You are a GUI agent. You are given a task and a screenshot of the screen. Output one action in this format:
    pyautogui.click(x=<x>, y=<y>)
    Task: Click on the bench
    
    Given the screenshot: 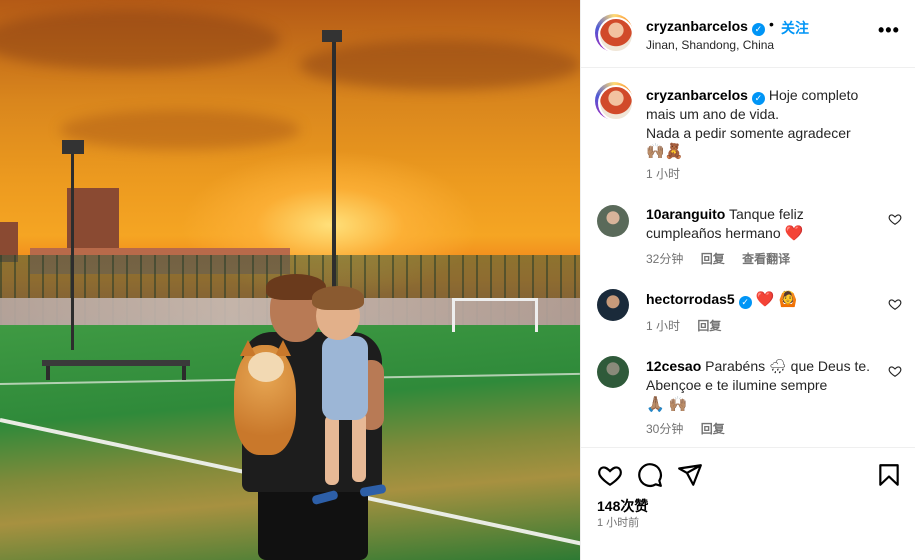 What is the action you would take?
    pyautogui.click(x=116, y=363)
    